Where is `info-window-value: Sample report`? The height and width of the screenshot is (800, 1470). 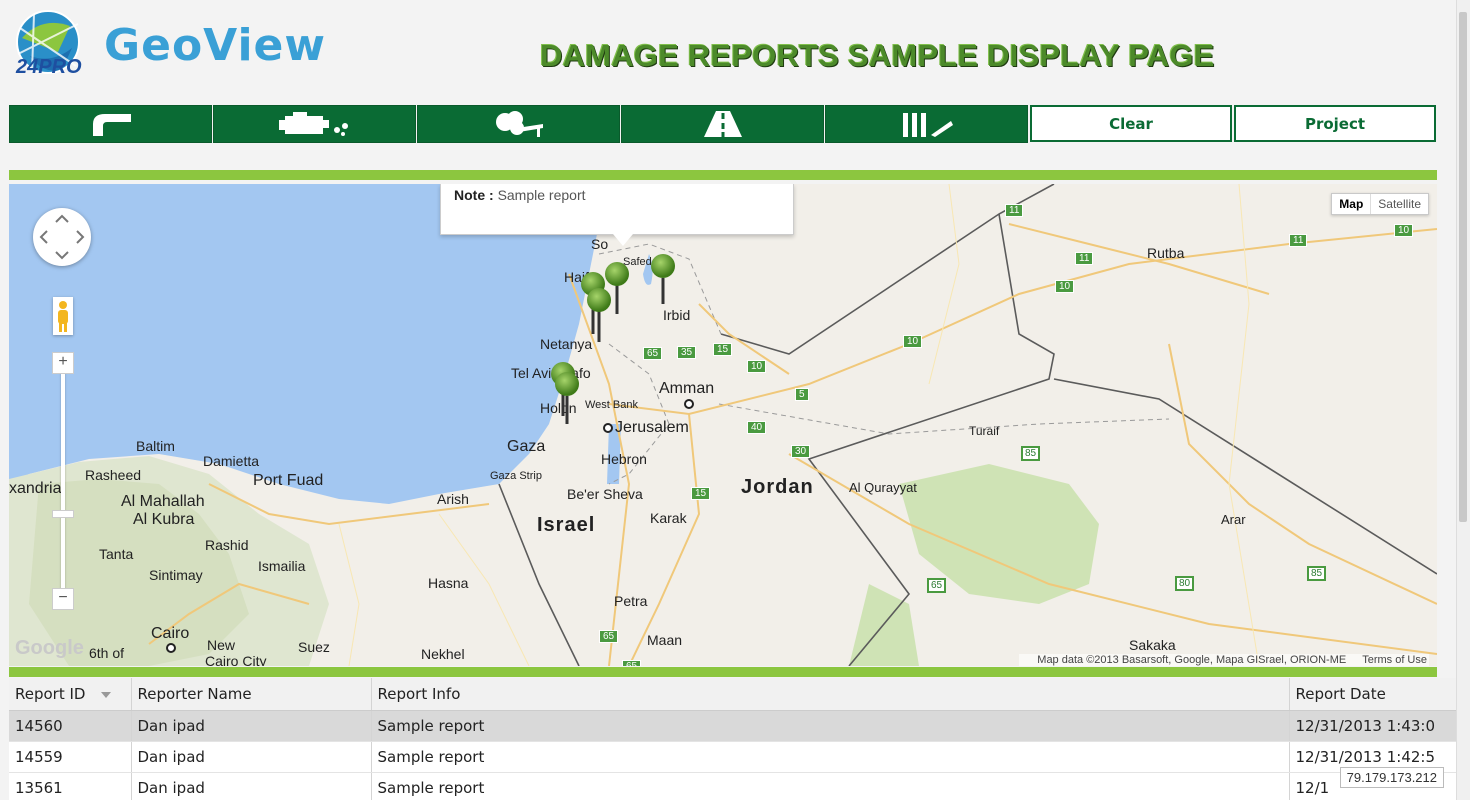
info-window-value: Sample report is located at coordinates (541, 195).